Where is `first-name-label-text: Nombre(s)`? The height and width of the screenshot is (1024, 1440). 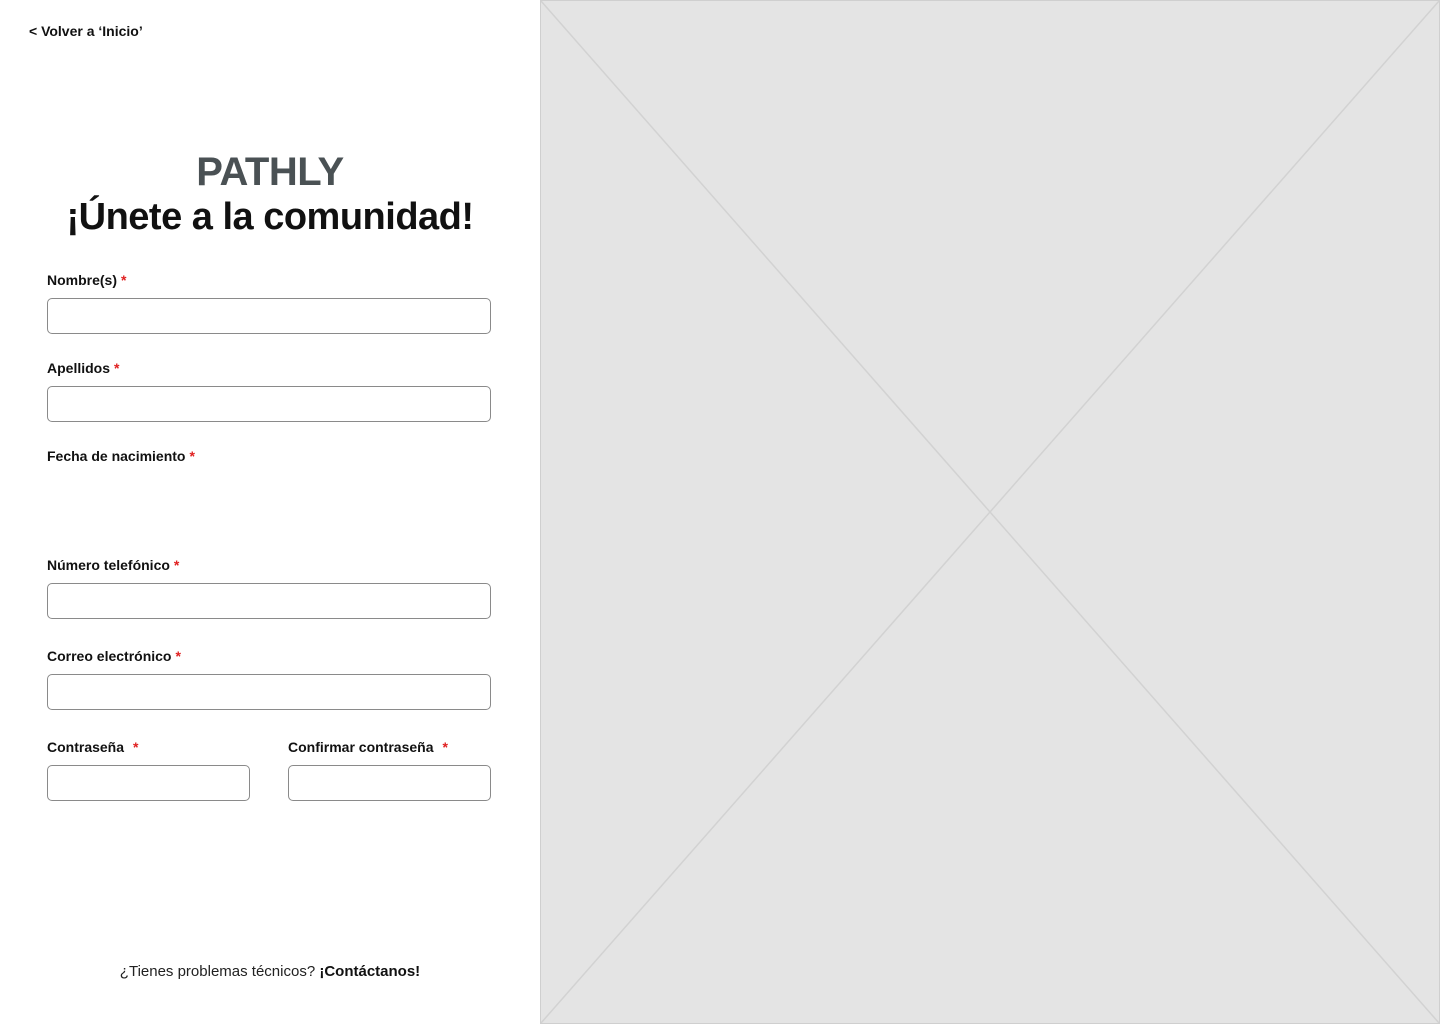 first-name-label-text: Nombre(s) is located at coordinates (82, 280).